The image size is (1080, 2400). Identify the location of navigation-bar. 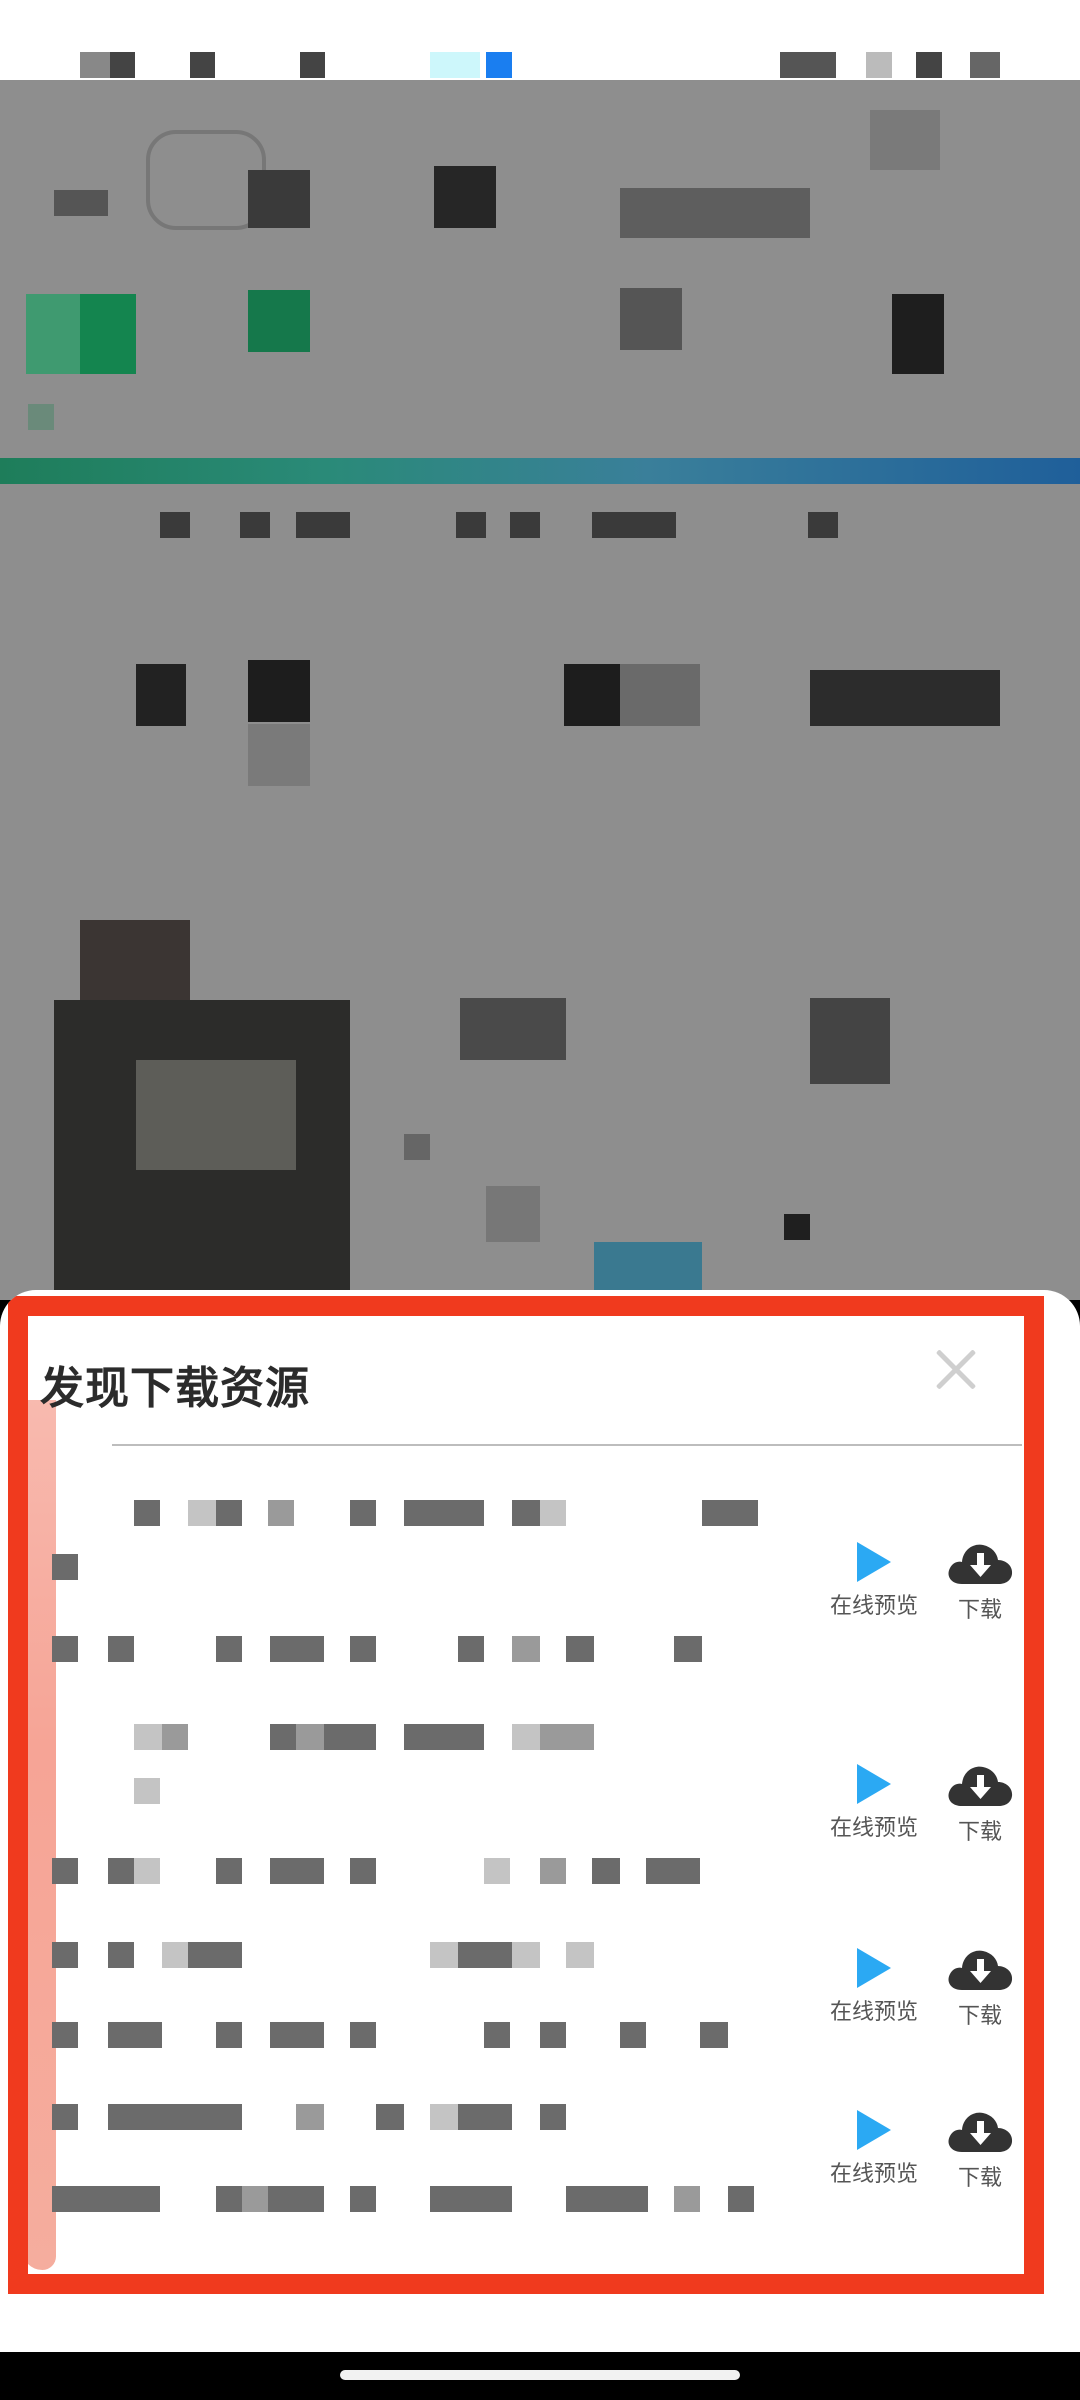
(540, 2376).